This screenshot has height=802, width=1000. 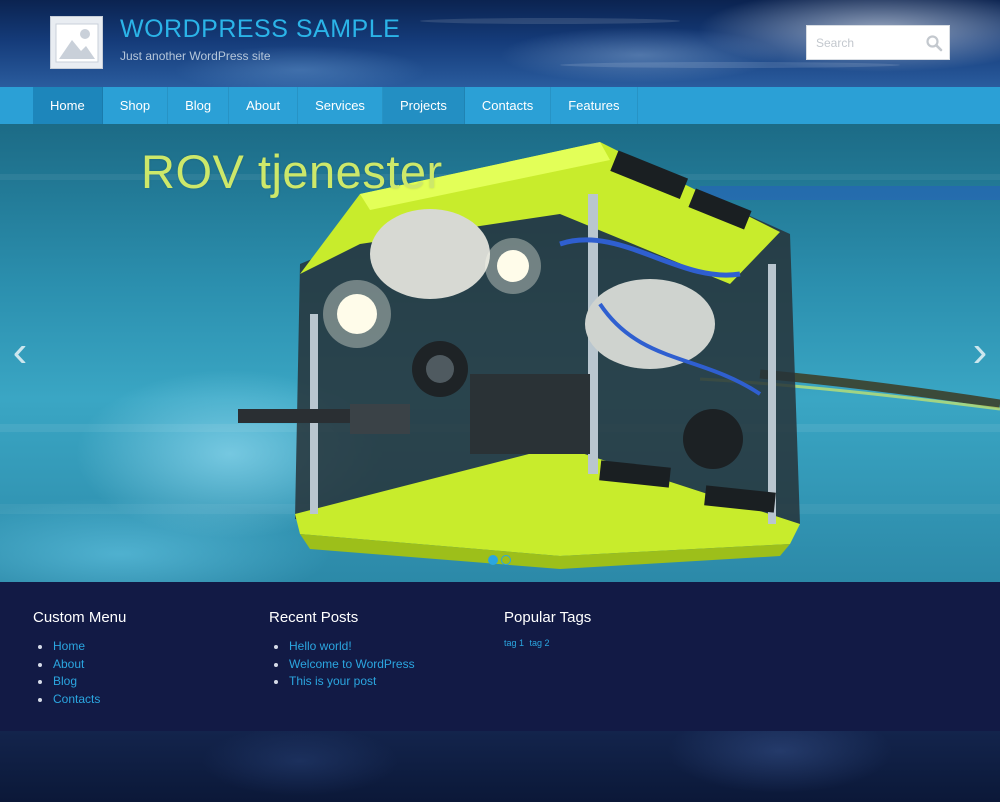 I want to click on search-box, so click(x=878, y=42).